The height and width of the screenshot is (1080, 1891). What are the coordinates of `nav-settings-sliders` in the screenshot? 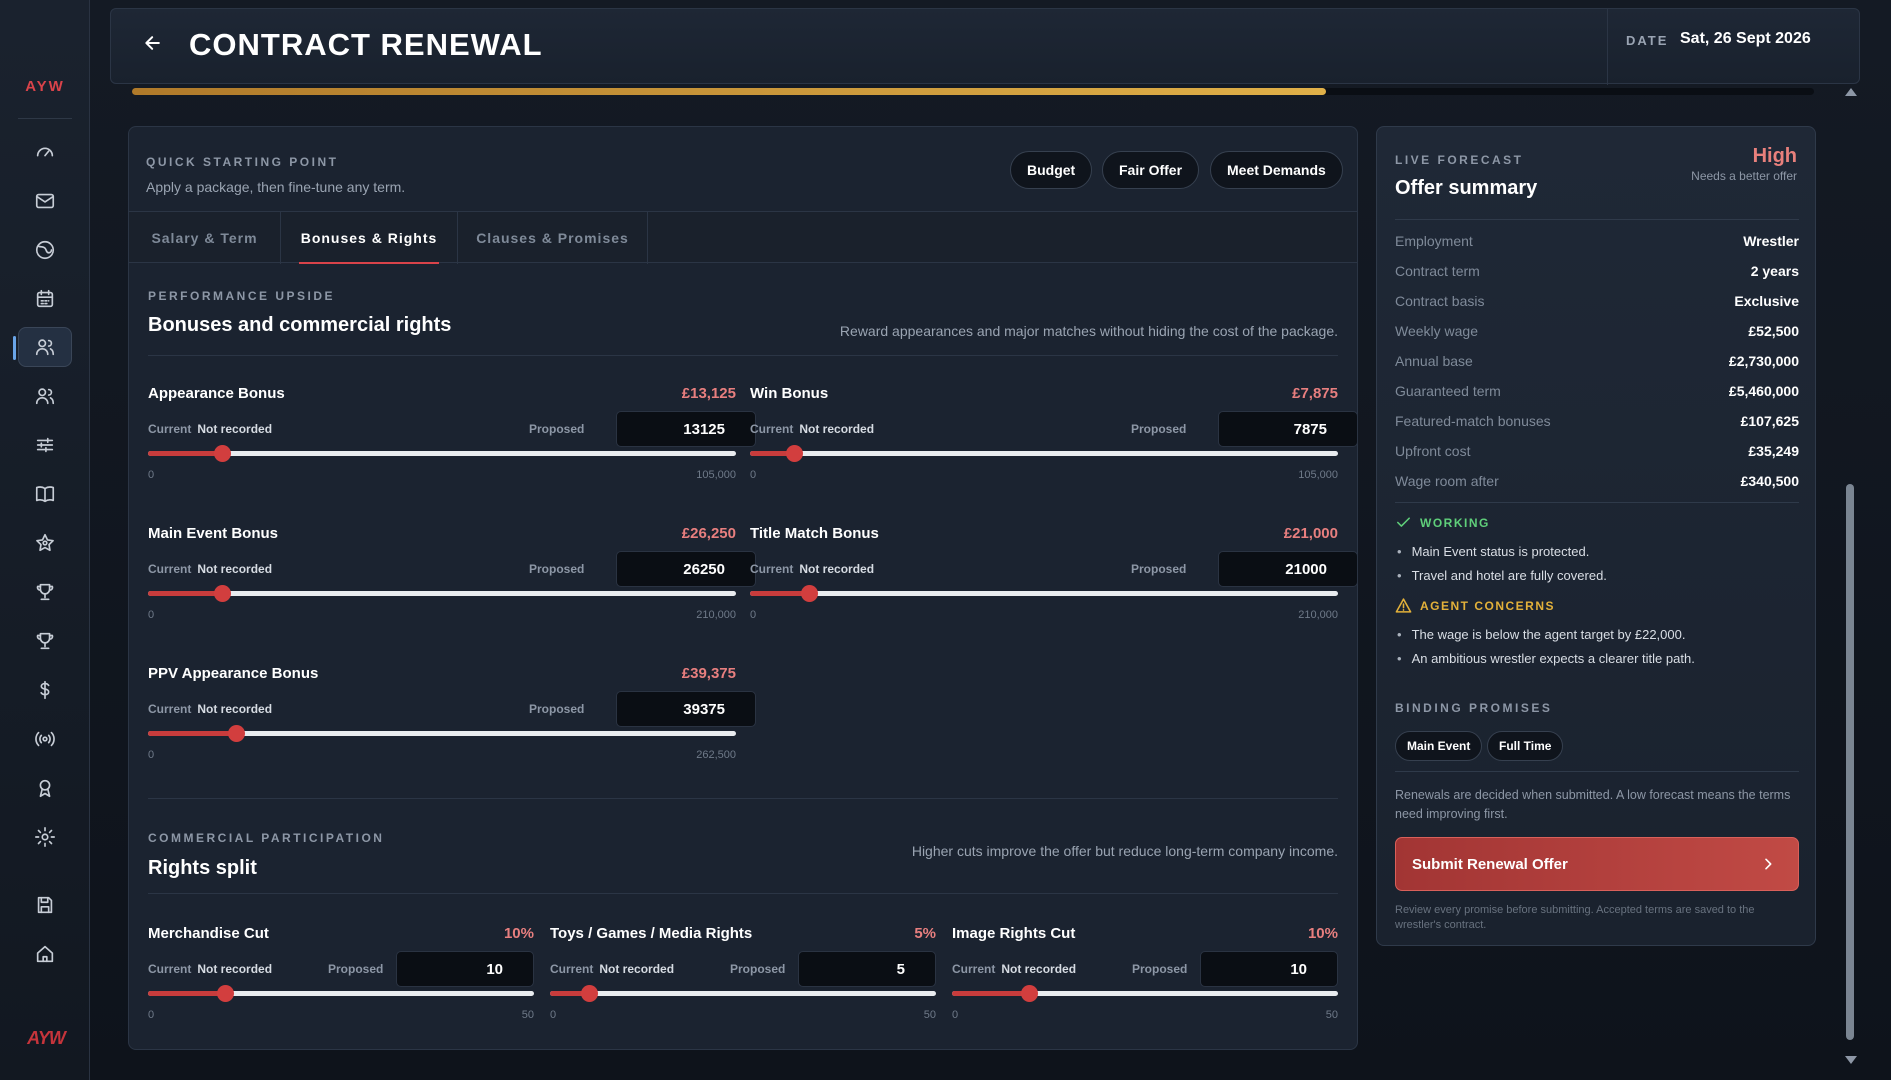 It's located at (45, 445).